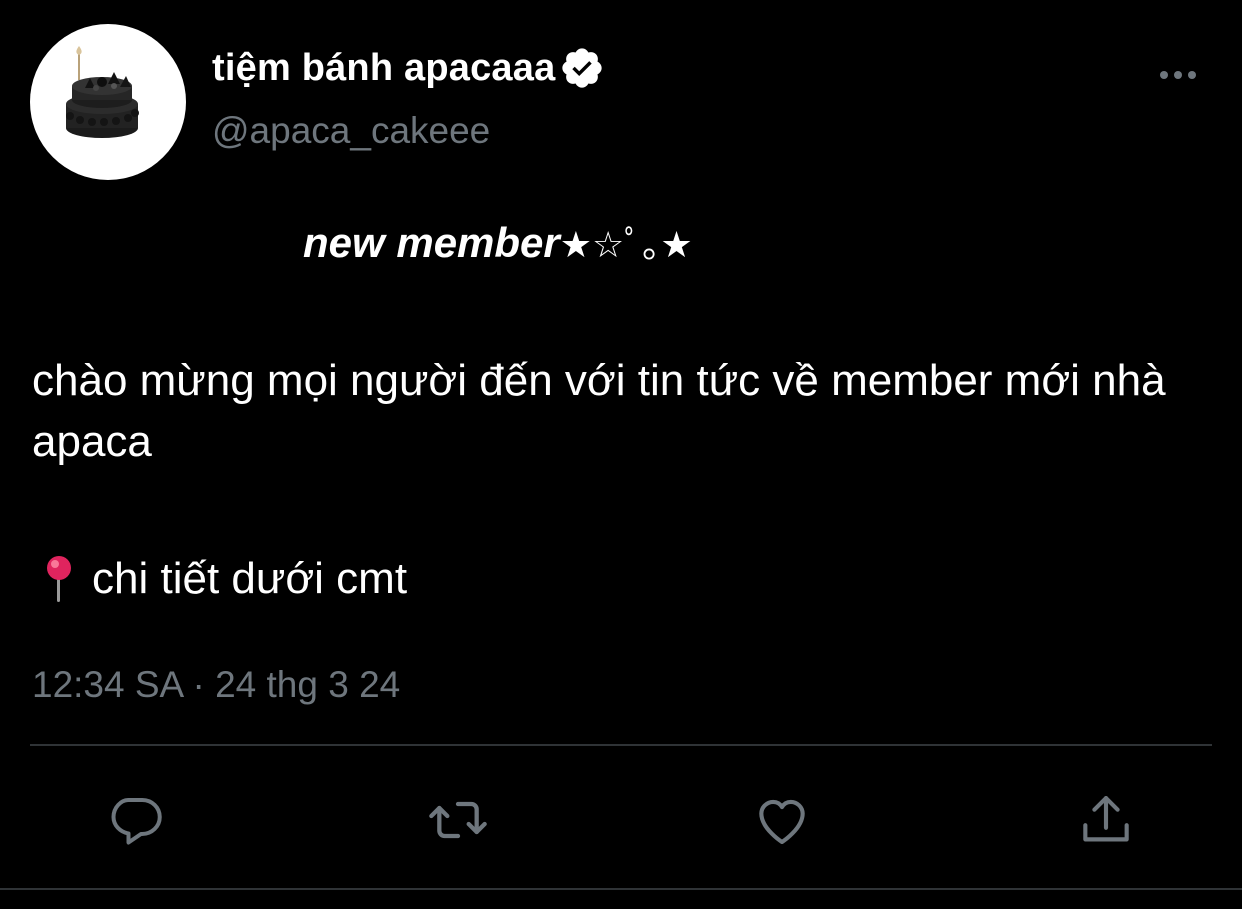 The image size is (1242, 909). What do you see at coordinates (626, 245) in the screenshot?
I see `headline-decoration: ★☆ﾟ｡★` at bounding box center [626, 245].